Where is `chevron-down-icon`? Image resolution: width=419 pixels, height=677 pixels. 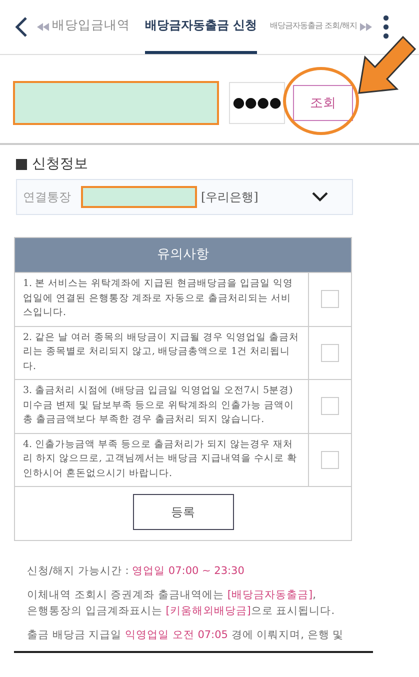 chevron-down-icon is located at coordinates (320, 197).